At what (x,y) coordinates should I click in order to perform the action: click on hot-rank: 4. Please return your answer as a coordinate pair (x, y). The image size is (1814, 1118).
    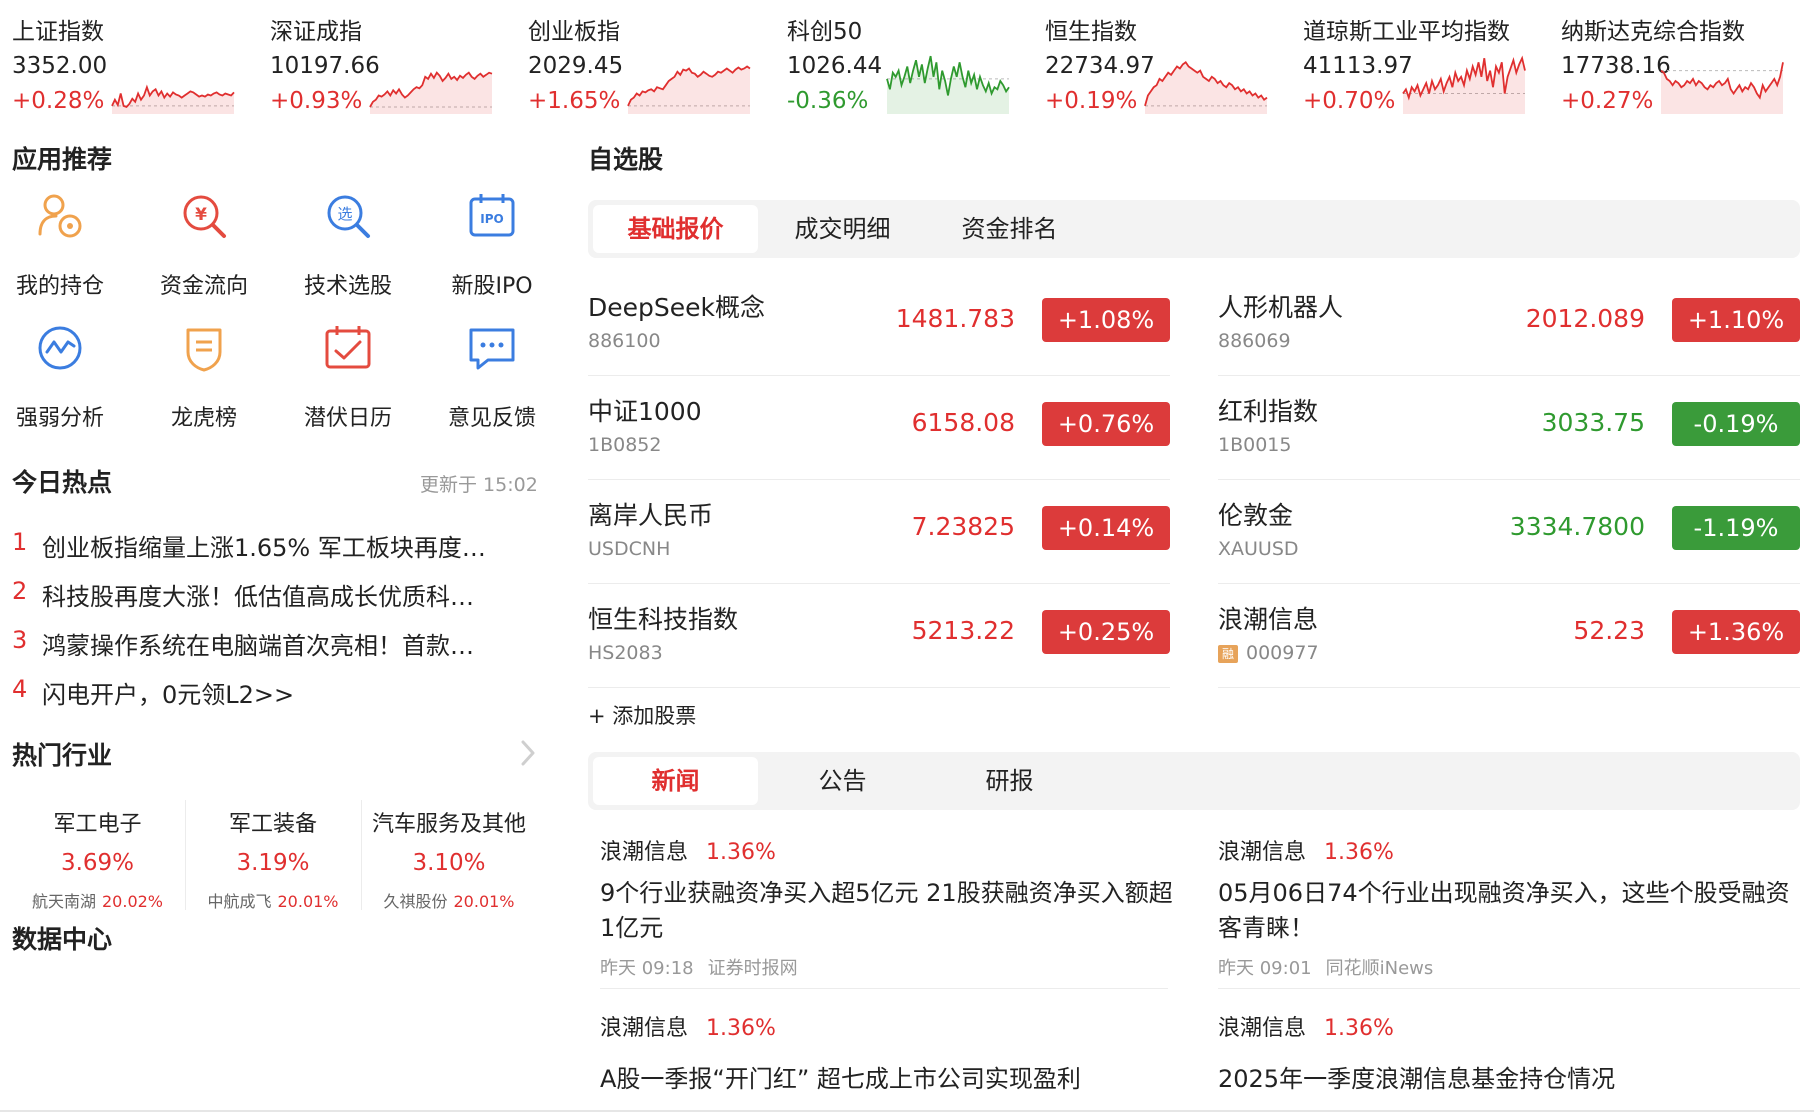
    Looking at the image, I should click on (20, 689).